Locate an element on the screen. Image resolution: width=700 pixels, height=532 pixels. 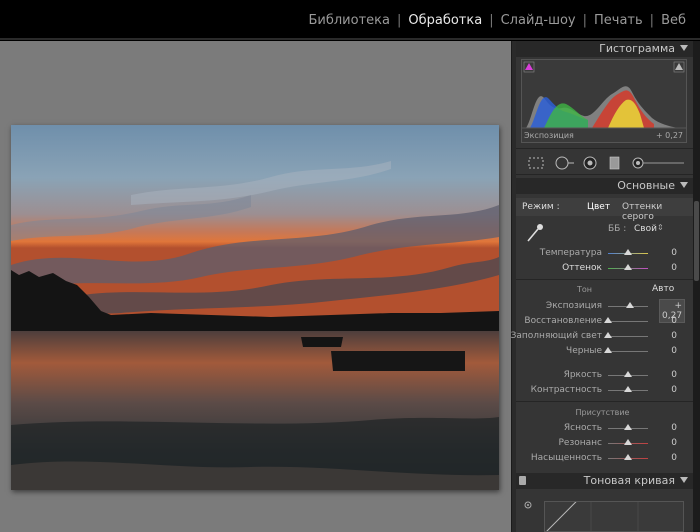
module-library: Библиотека is located at coordinates (349, 20).